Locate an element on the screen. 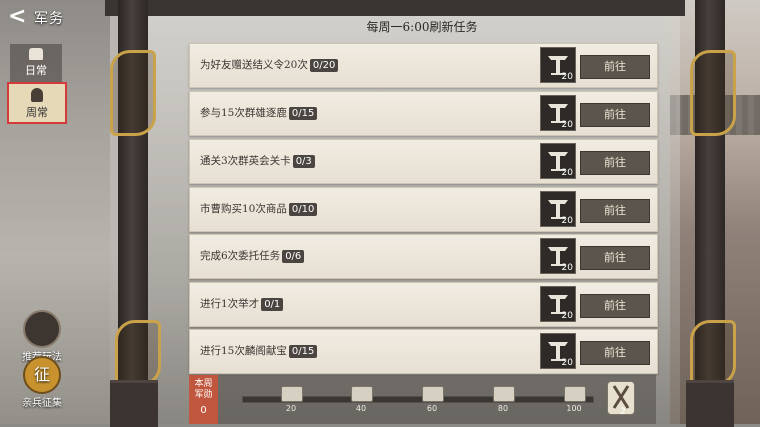 Image resolution: width=760 pixels, height=427 pixels. task-name: 市曹购买10次商品 0/10 is located at coordinates (259, 208).